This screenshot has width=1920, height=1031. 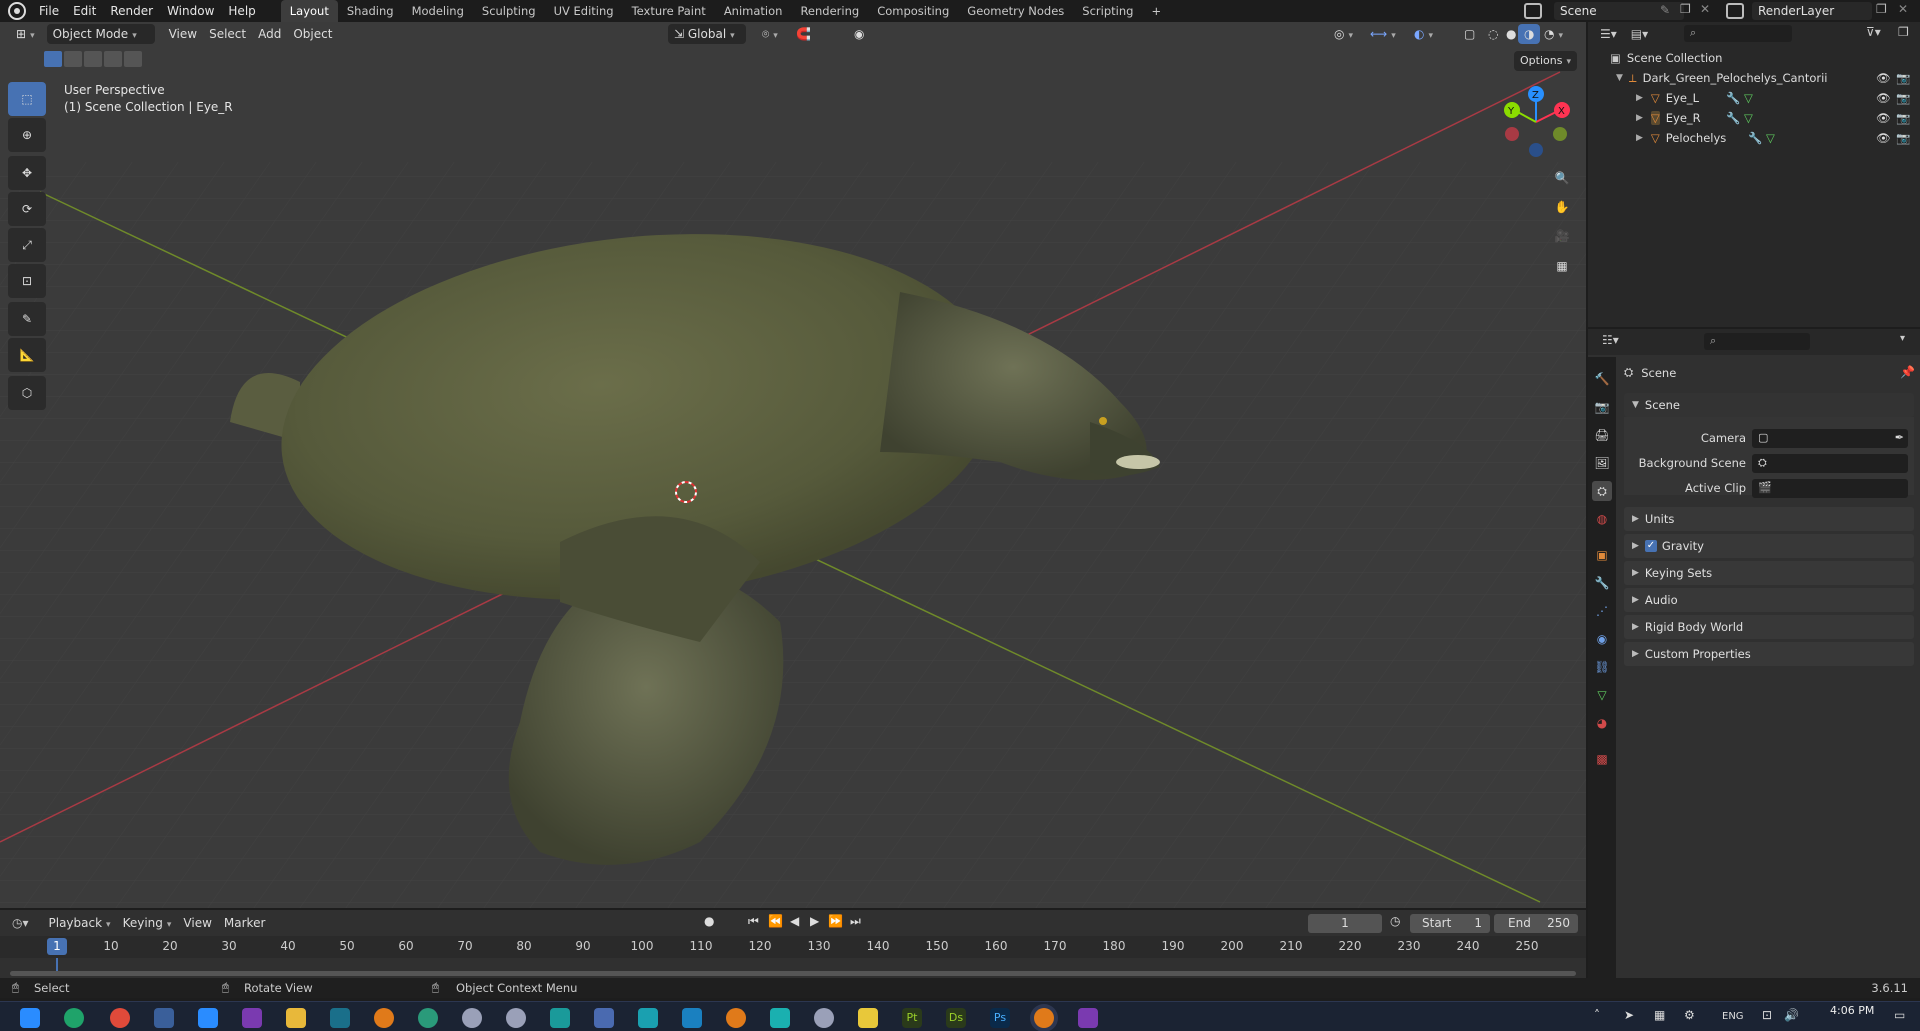 What do you see at coordinates (27, 393) in the screenshot?
I see `add-cube-tool-icon: ⬡` at bounding box center [27, 393].